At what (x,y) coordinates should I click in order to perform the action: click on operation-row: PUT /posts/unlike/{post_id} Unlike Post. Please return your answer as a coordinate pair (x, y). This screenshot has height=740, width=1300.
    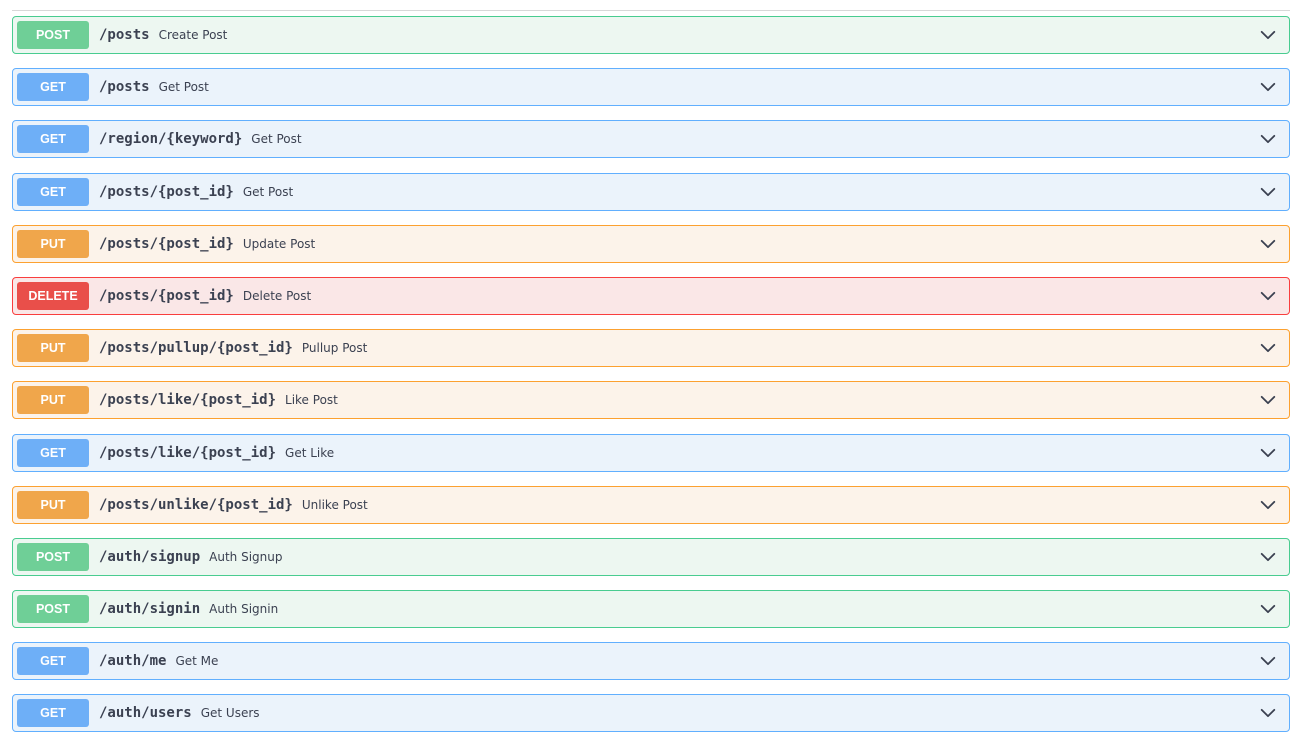
    Looking at the image, I should click on (651, 504).